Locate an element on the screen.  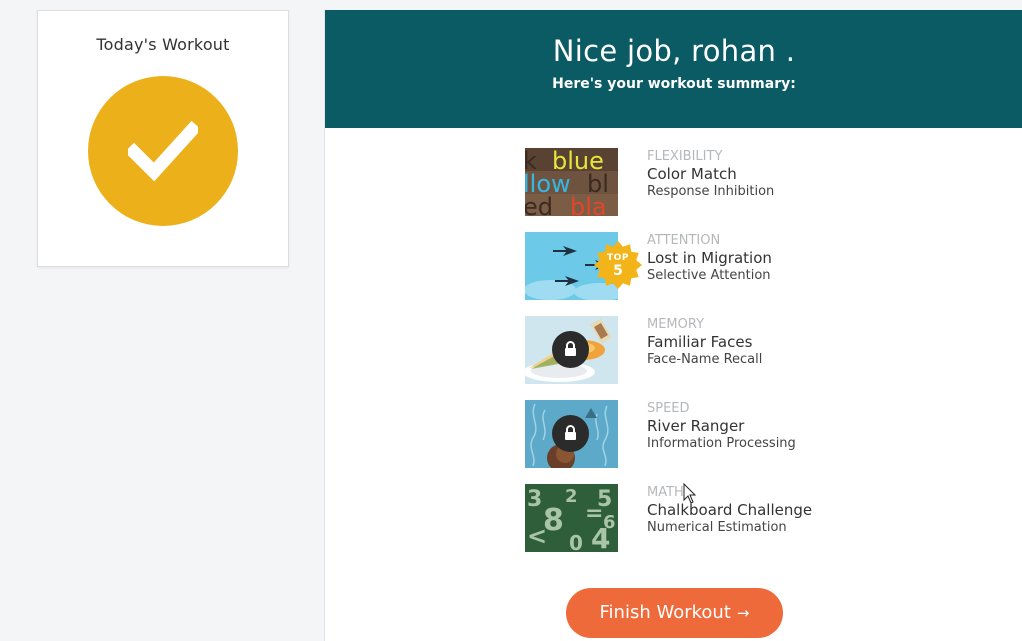
todays-workout-card: Today's Workout is located at coordinates (163, 138).